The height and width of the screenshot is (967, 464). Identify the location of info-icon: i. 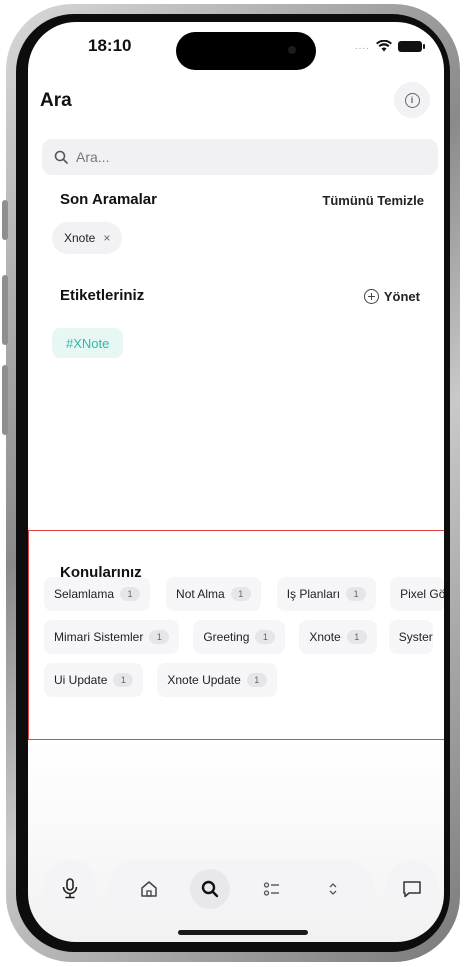
(412, 100).